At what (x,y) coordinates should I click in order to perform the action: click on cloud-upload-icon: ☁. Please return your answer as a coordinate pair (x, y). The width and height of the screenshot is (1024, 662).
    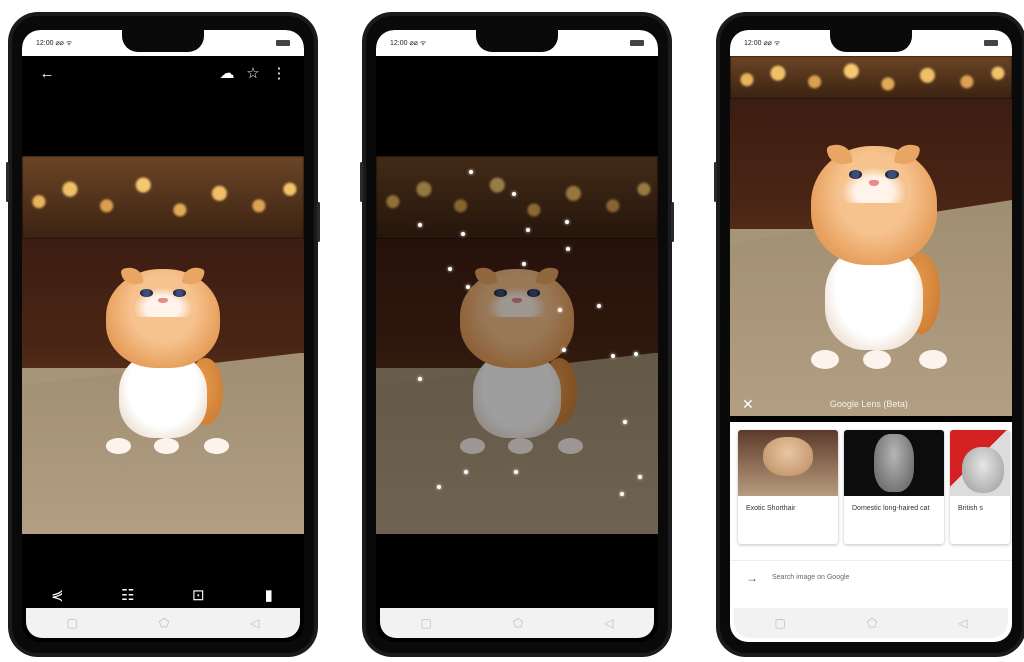
    Looking at the image, I should click on (227, 73).